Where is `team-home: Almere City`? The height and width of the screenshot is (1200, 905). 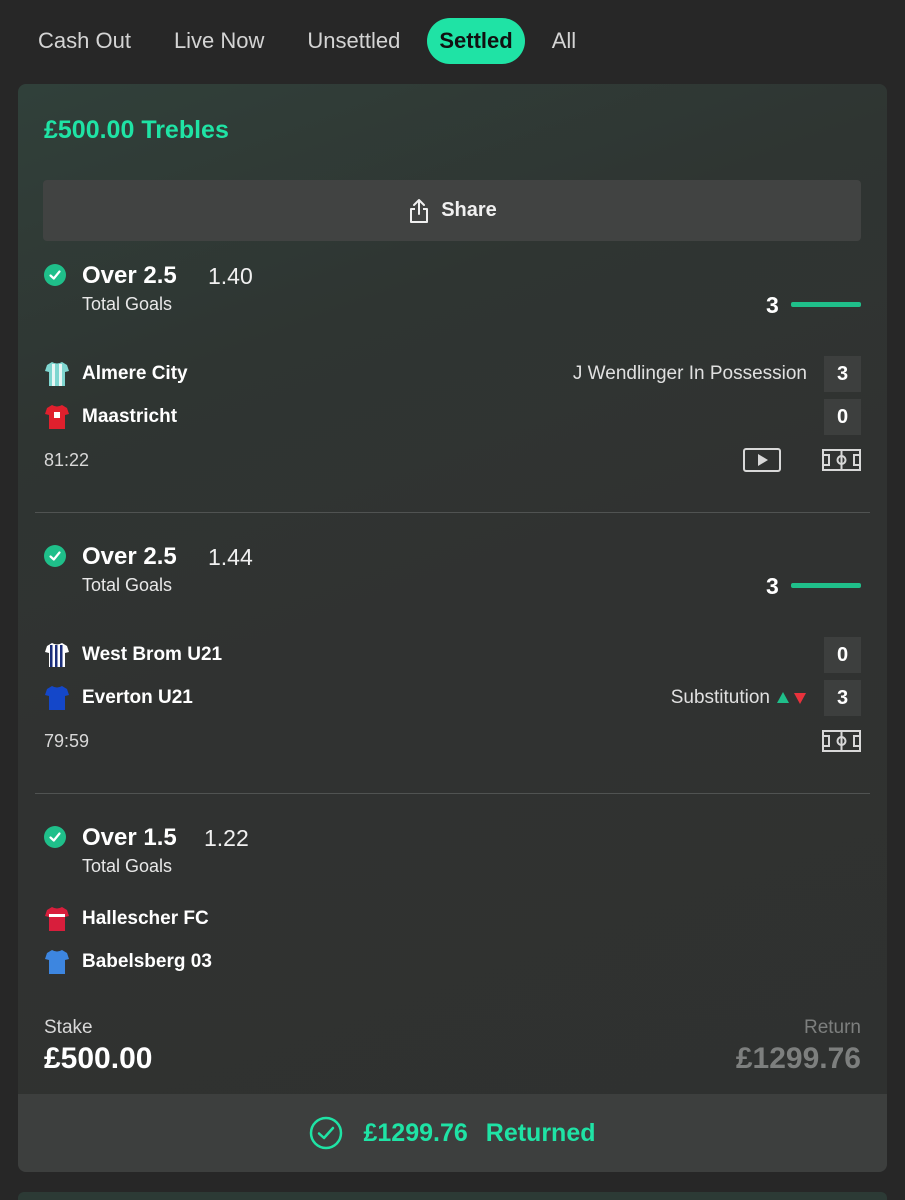
team-home: Almere City is located at coordinates (116, 374).